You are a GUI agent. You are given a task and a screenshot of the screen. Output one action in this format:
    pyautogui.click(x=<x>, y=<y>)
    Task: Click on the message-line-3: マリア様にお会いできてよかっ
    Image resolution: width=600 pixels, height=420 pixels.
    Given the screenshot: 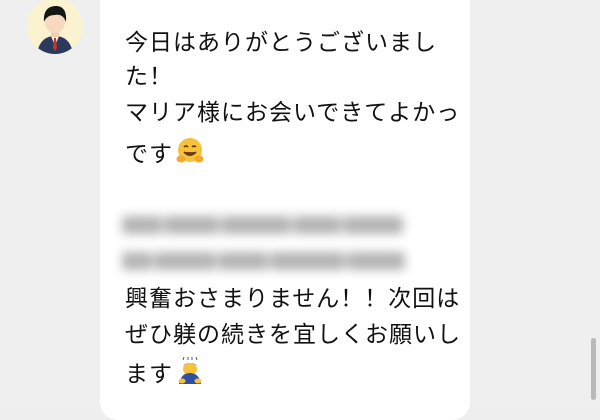 What is the action you would take?
    pyautogui.click(x=293, y=113)
    